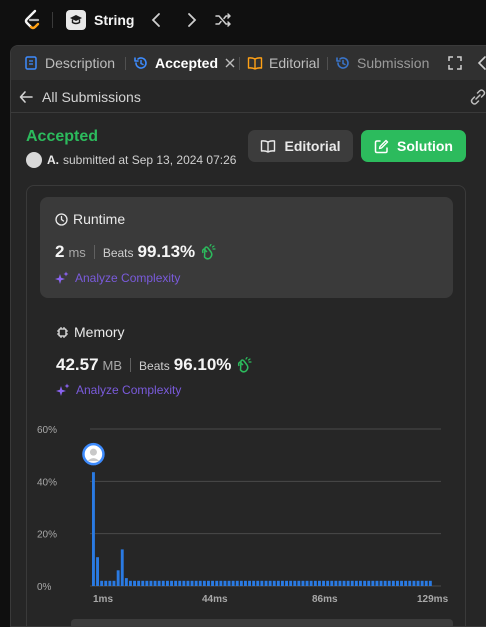  What do you see at coordinates (223, 20) in the screenshot?
I see `shuffle-icon` at bounding box center [223, 20].